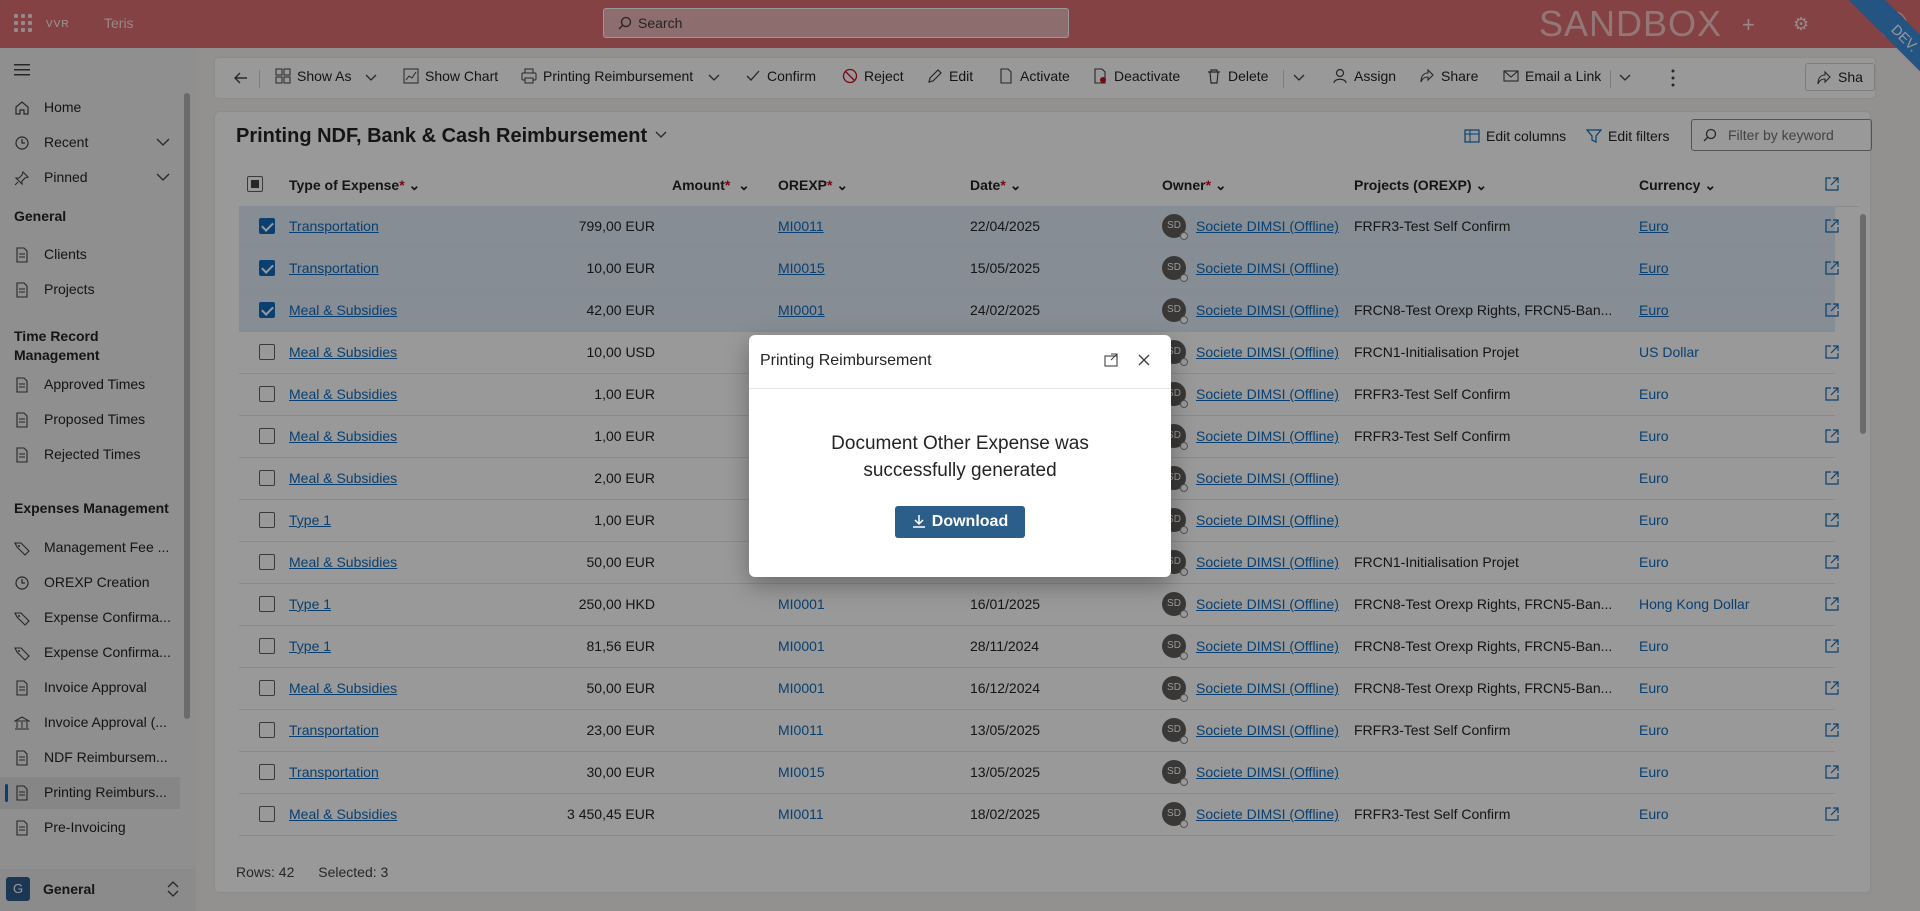 This screenshot has width=1920, height=911. What do you see at coordinates (1111, 360) in the screenshot?
I see `expand-icon` at bounding box center [1111, 360].